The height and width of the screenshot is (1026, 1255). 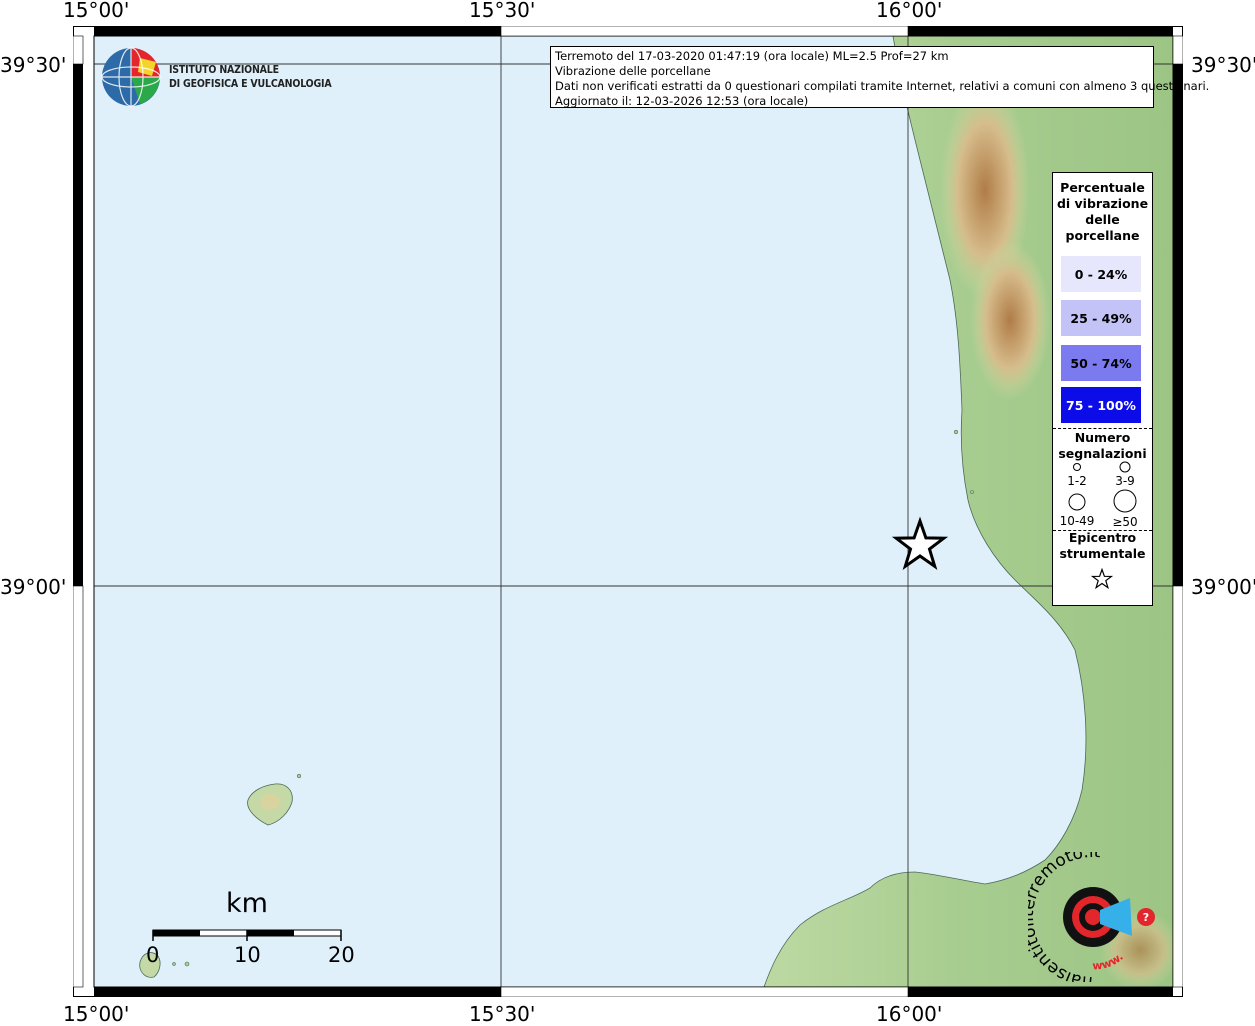 I want to click on watermark-text-ring: haisentitoilterremoto.it www., so click(x=1077, y=917).